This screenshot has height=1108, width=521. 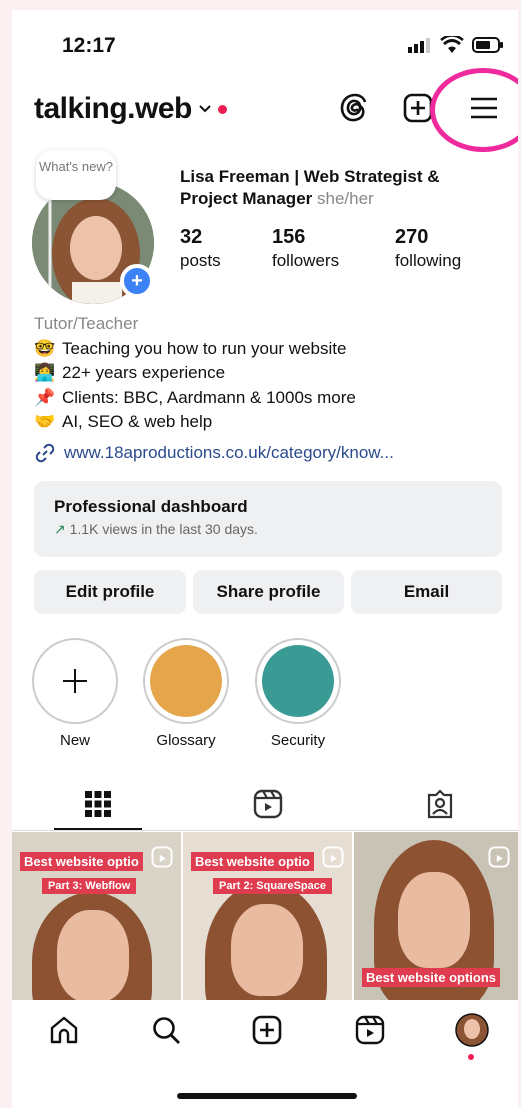 I want to click on stat-posts: 32 posts, so click(x=200, y=248).